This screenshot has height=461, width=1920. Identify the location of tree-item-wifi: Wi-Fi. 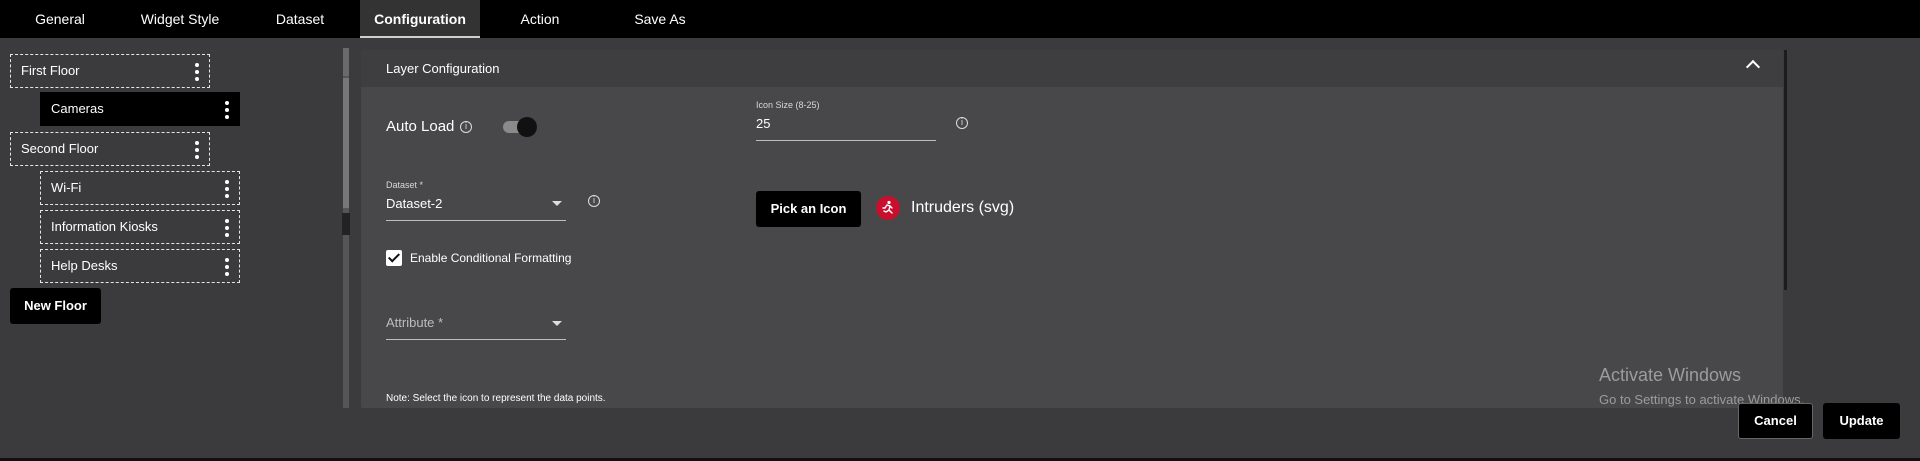
(140, 188).